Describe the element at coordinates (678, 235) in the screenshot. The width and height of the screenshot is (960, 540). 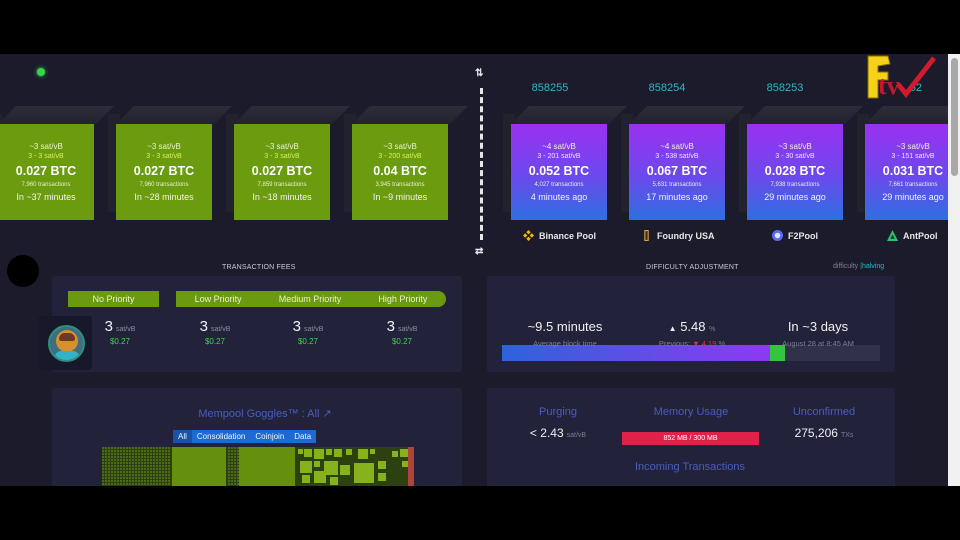
I see `mining-pool: Foundry USA` at that location.